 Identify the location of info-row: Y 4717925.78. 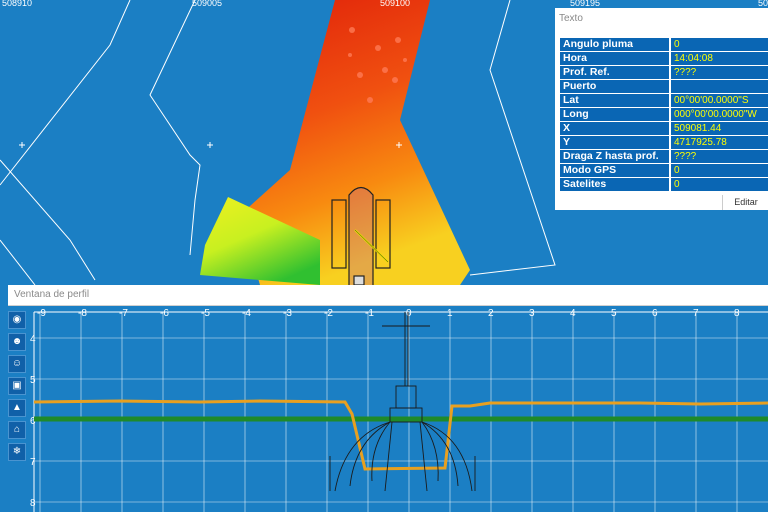
(664, 142).